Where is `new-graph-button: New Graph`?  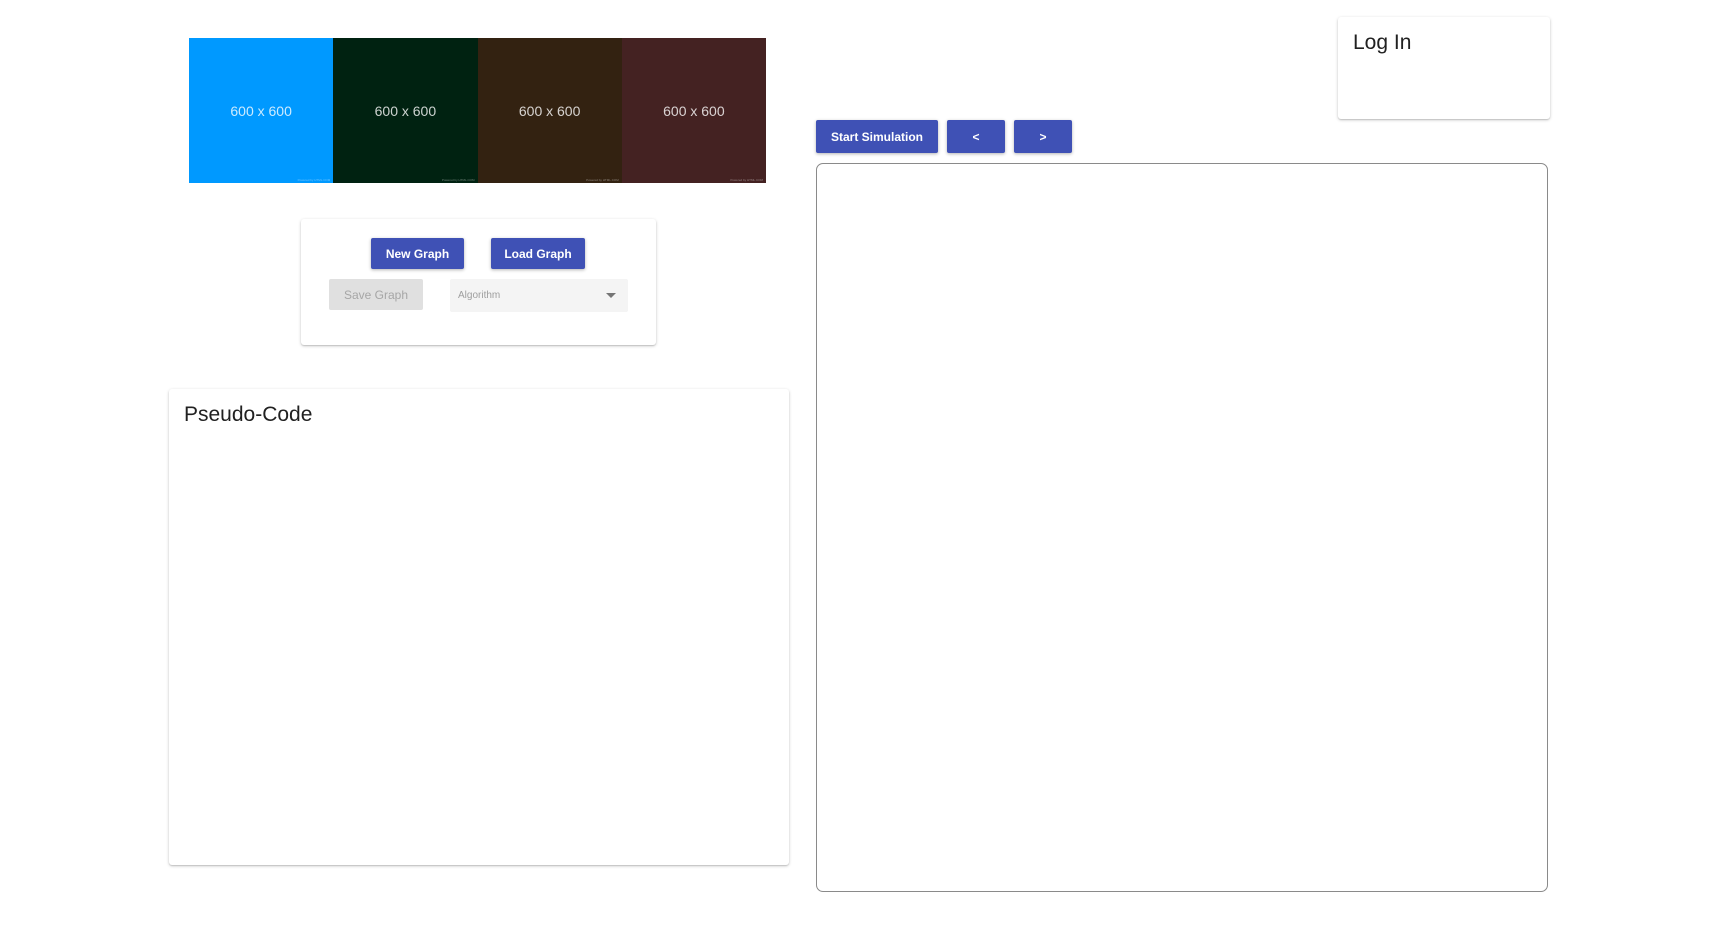
new-graph-button: New Graph is located at coordinates (417, 253).